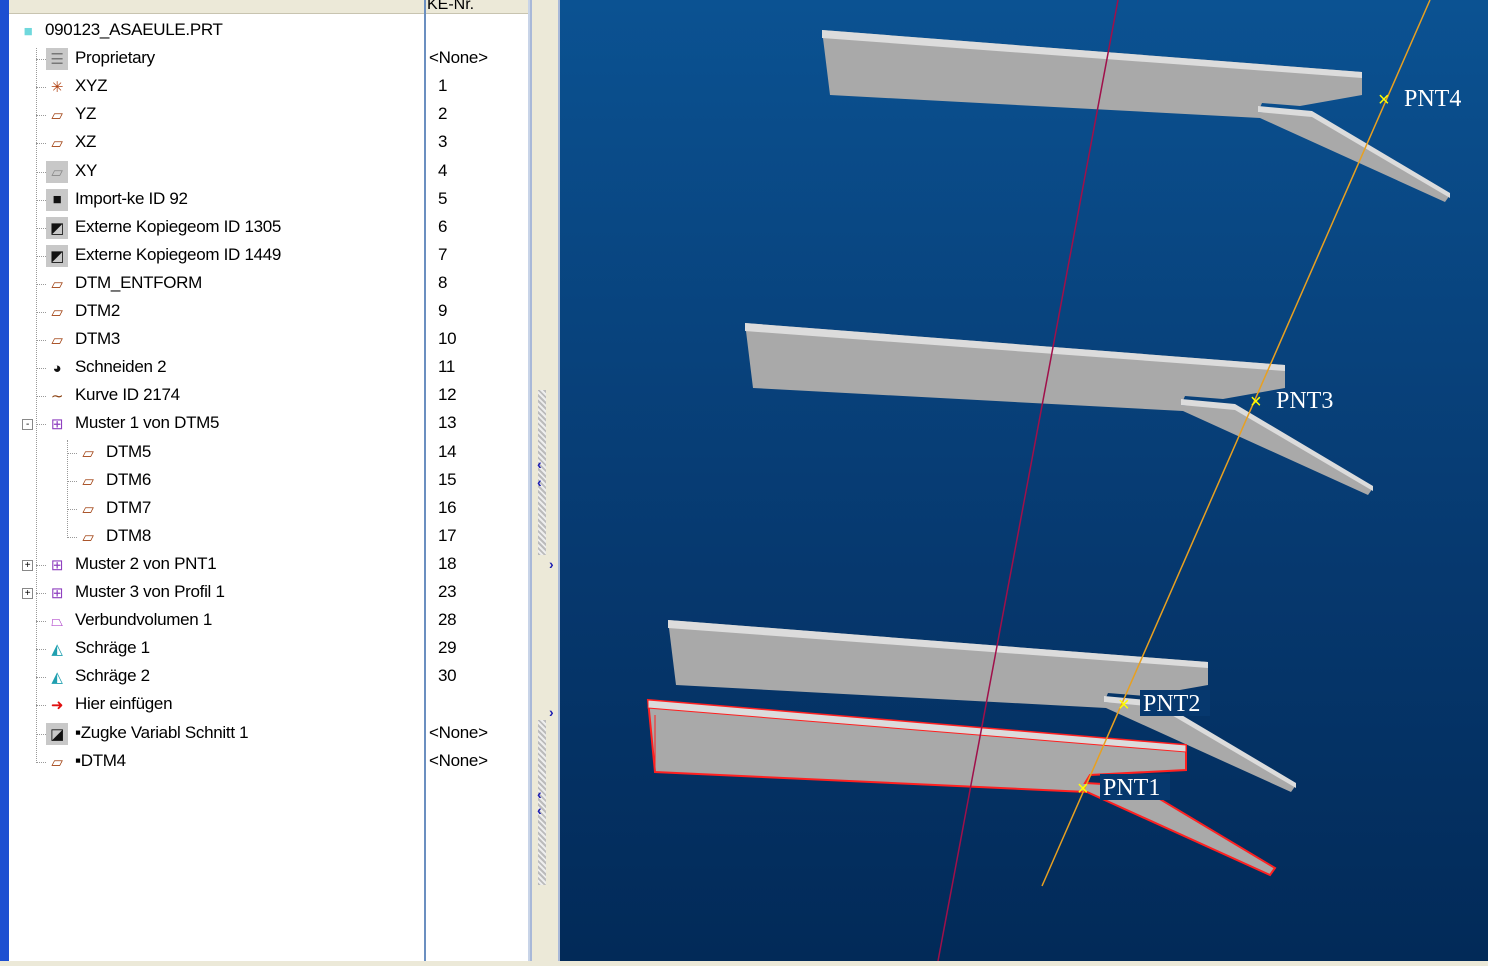 The height and width of the screenshot is (966, 1488). Describe the element at coordinates (269, 312) in the screenshot. I see `tree-item: ▱ DTM2 9` at that location.